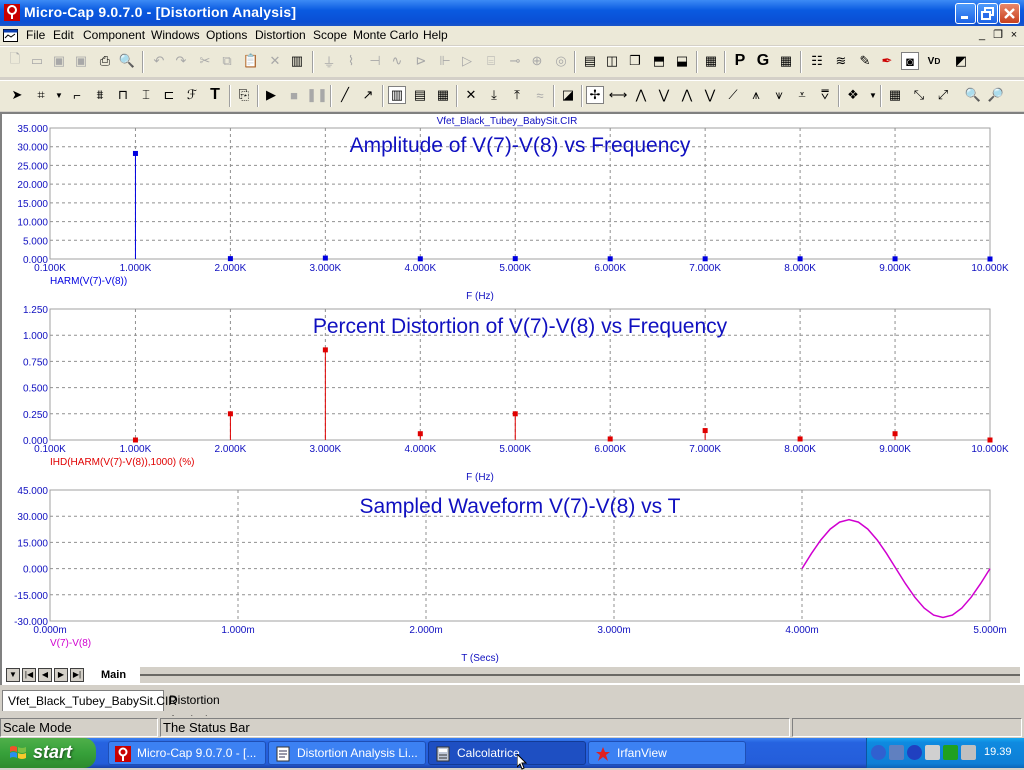 The image size is (1024, 770). What do you see at coordinates (943, 95) in the screenshot?
I see `auto-scale-icon: ⤢` at bounding box center [943, 95].